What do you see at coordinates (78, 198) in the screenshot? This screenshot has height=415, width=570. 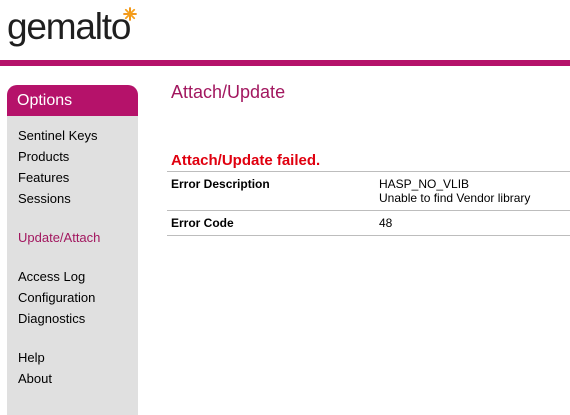 I see `sidebar-item-sessions: Sessions` at bounding box center [78, 198].